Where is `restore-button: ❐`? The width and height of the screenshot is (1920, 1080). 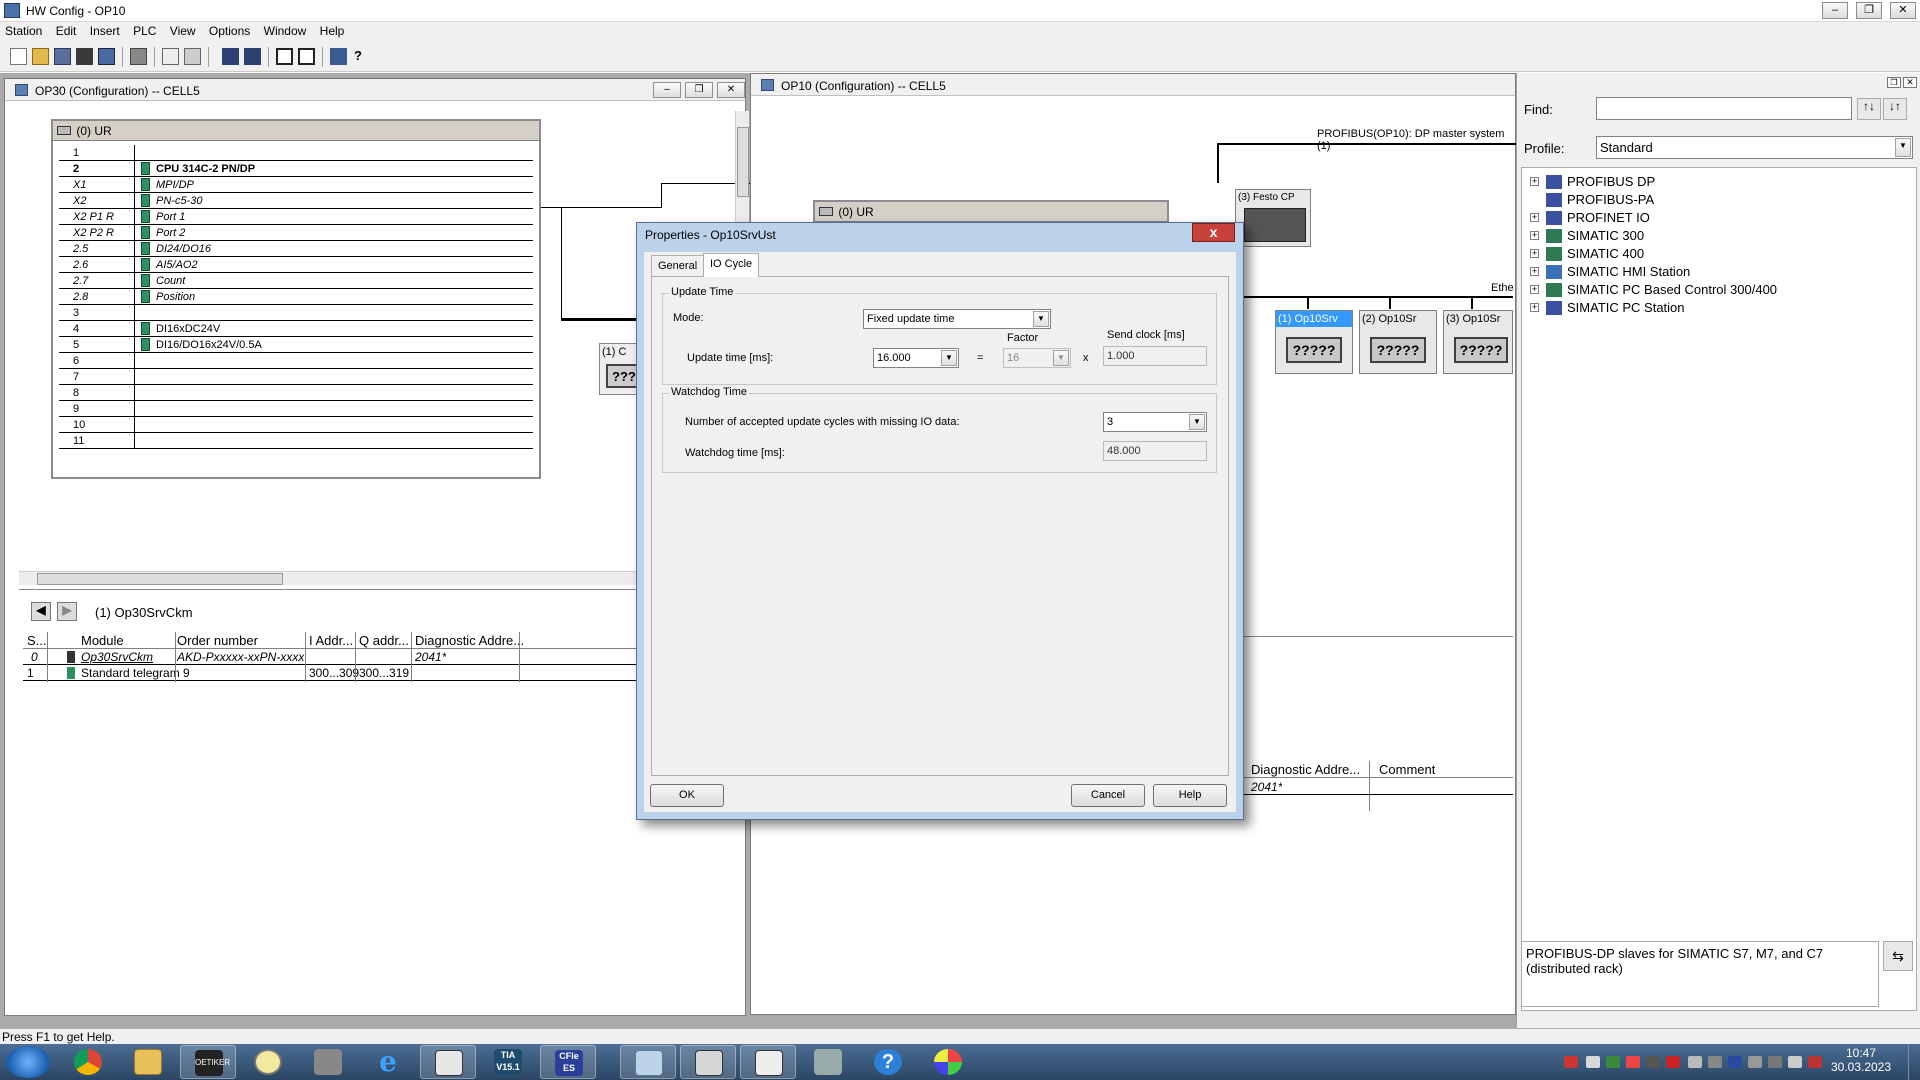 restore-button: ❐ is located at coordinates (1869, 10).